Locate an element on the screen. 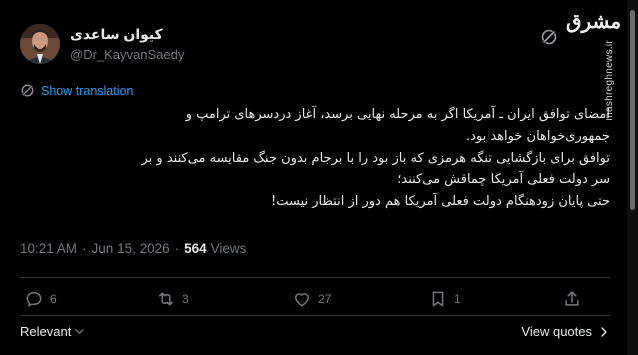 Image resolution: width=638 pixels, height=355 pixels. tweet-date: Jun 15, 2026 is located at coordinates (131, 248).